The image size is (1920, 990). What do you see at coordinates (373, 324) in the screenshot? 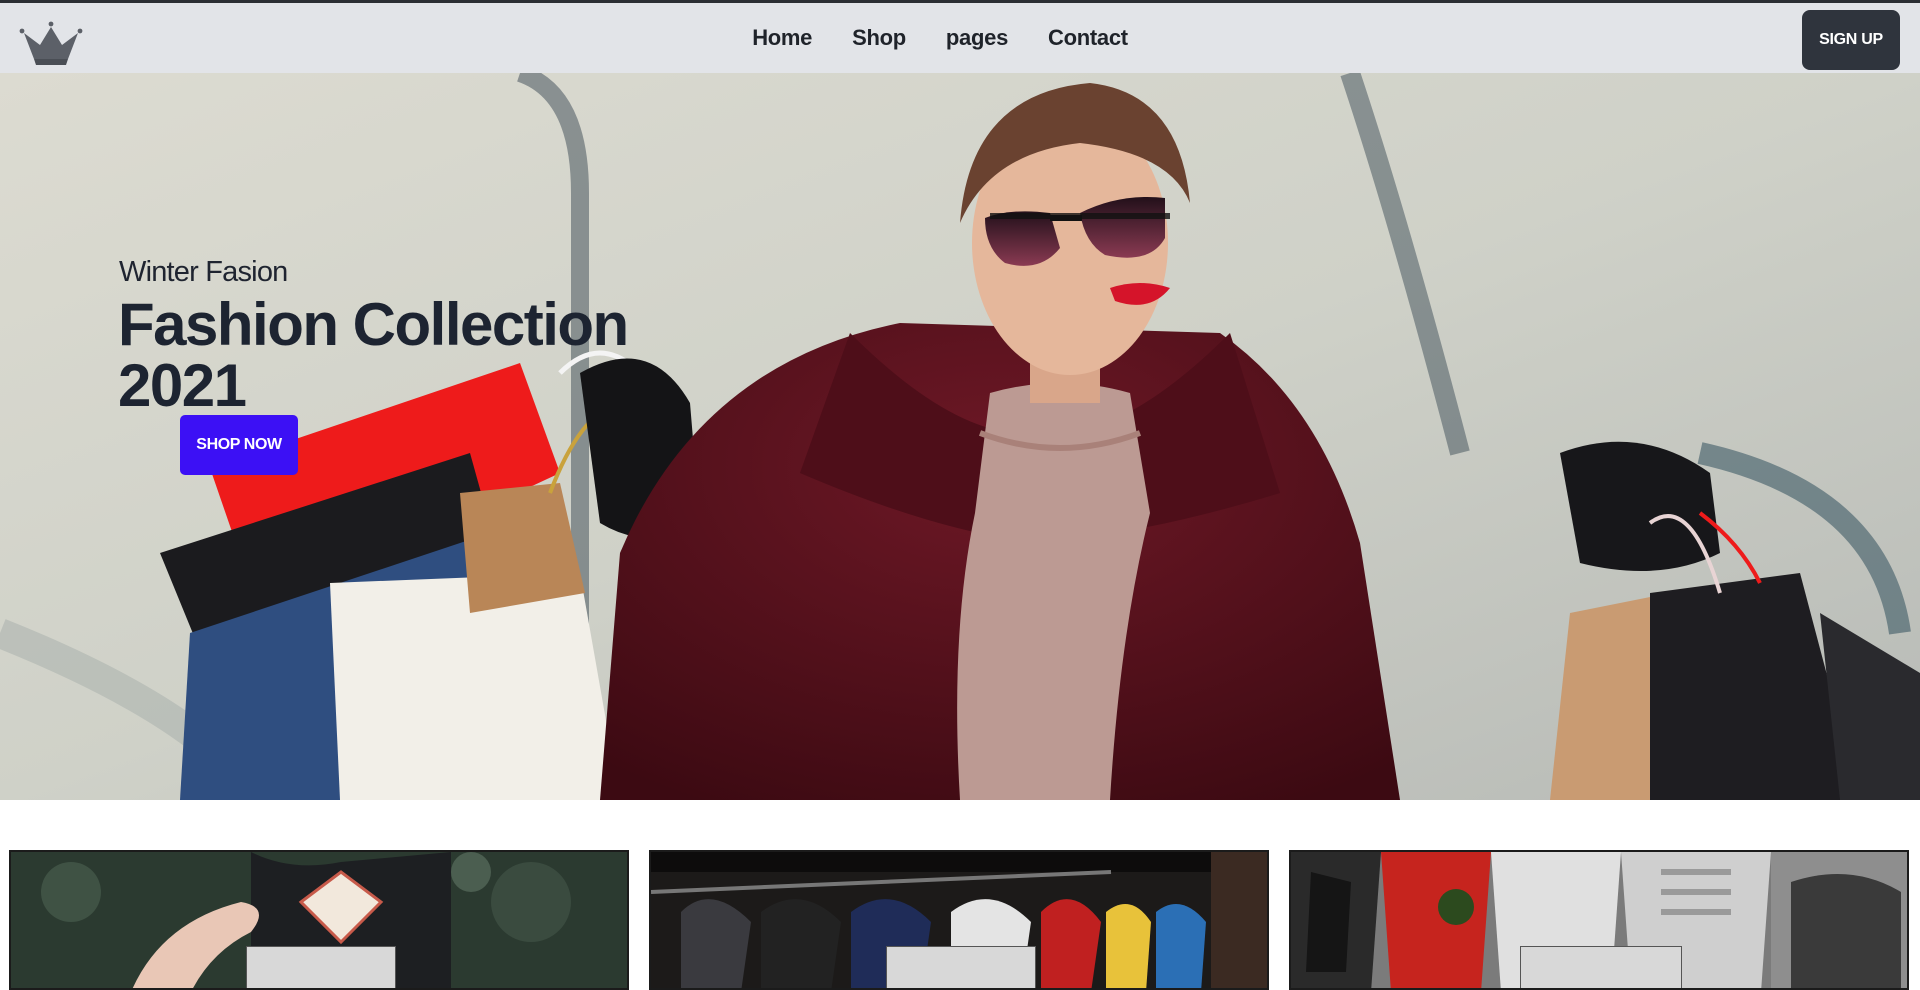
I see `hero-title-line1: Fashion Collection` at bounding box center [373, 324].